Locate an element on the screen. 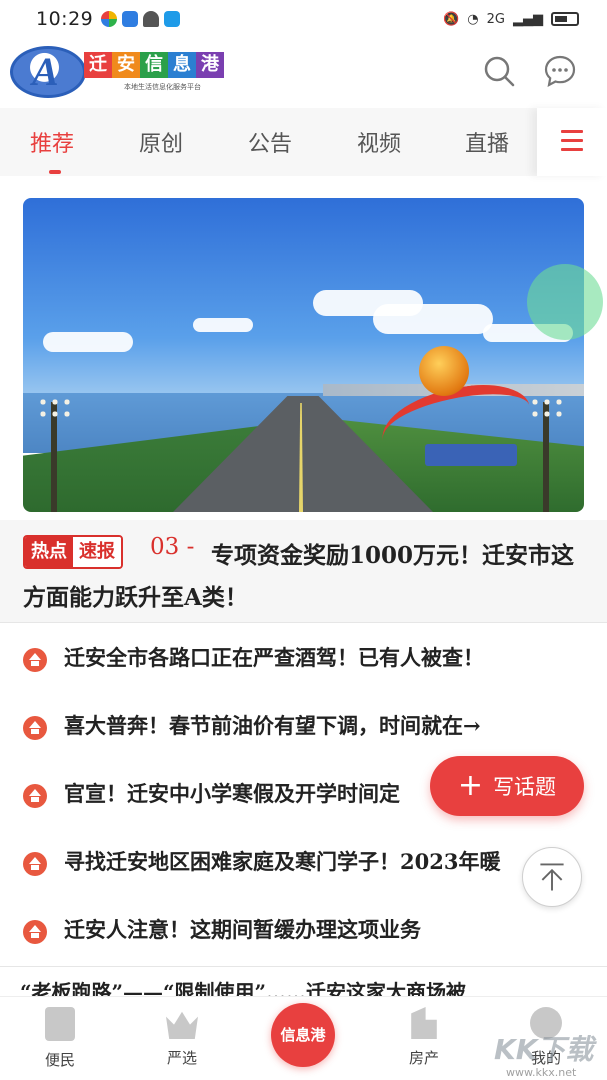 Image resolution: width=607 pixels, height=1080 pixels. news-item: 喜大普奔！春节前油价有望下调，时间就在→ is located at coordinates (303, 727).